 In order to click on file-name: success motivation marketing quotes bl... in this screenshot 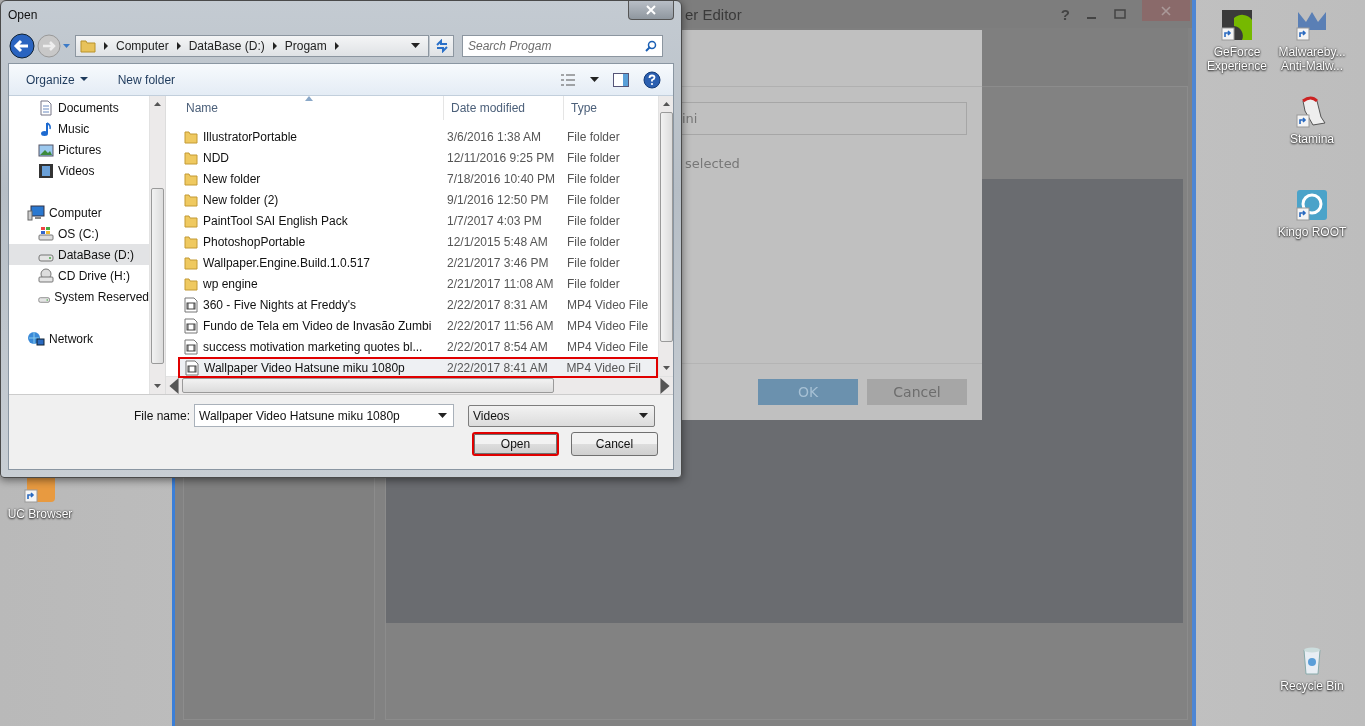, I will do `click(313, 346)`.